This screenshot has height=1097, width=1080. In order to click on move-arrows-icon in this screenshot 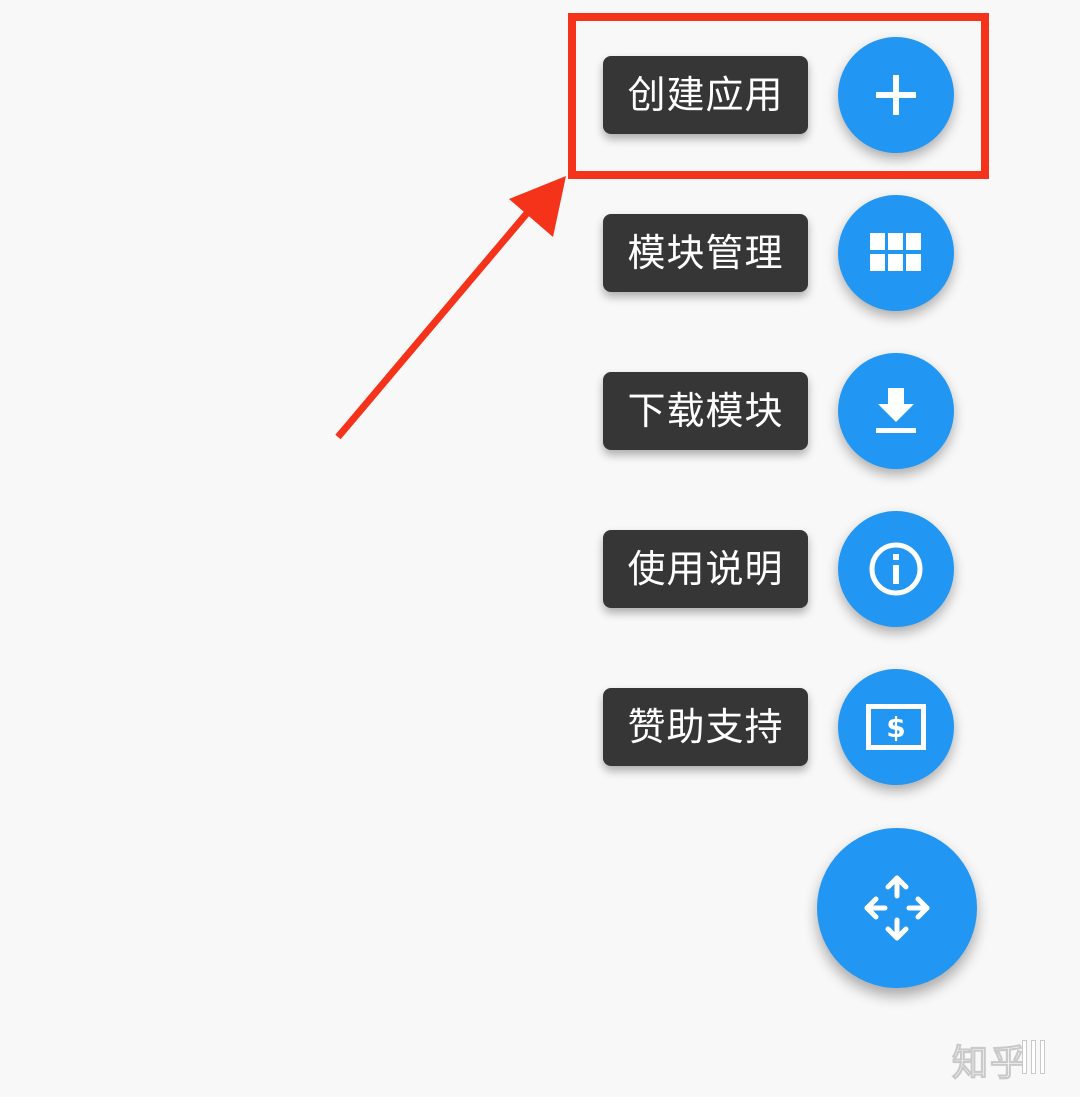, I will do `click(897, 908)`.